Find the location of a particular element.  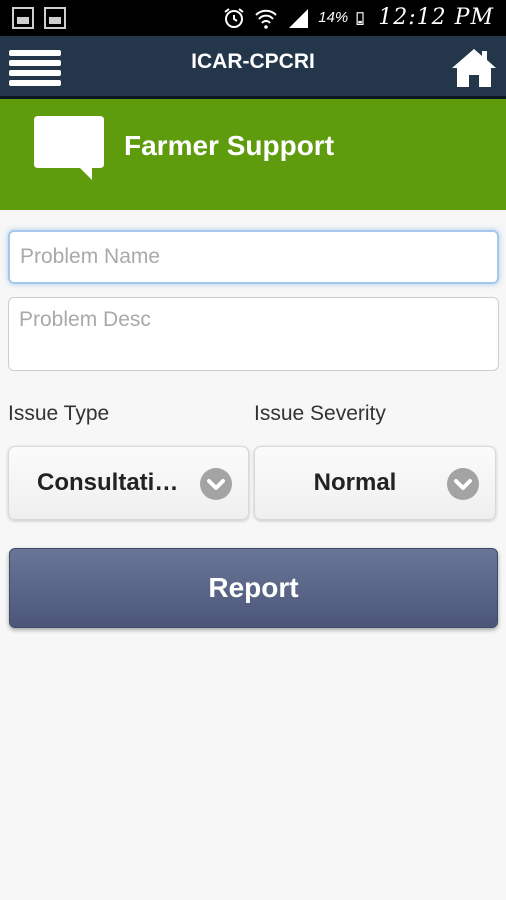

system-icons: 14% 12:12 PM is located at coordinates (358, 17).